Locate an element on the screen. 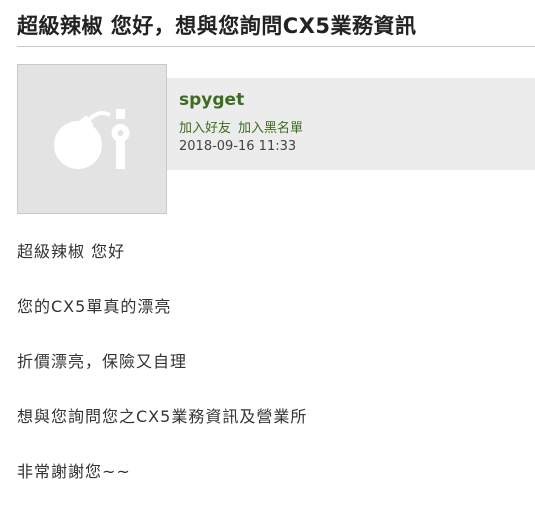 The height and width of the screenshot is (506, 535). body-line: 非常謝謝您~~ is located at coordinates (74, 471).